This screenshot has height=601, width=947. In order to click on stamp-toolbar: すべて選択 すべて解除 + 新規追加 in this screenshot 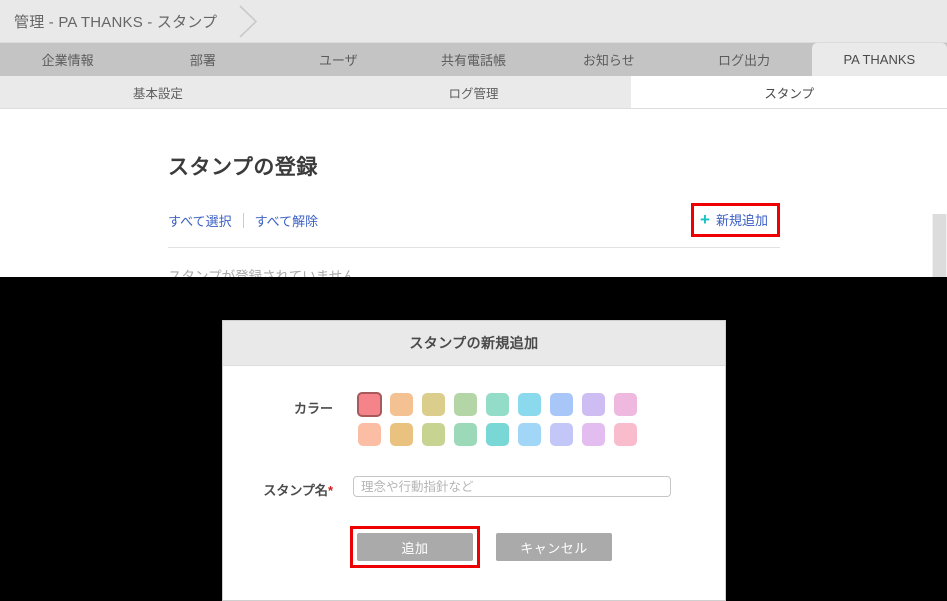, I will do `click(474, 225)`.